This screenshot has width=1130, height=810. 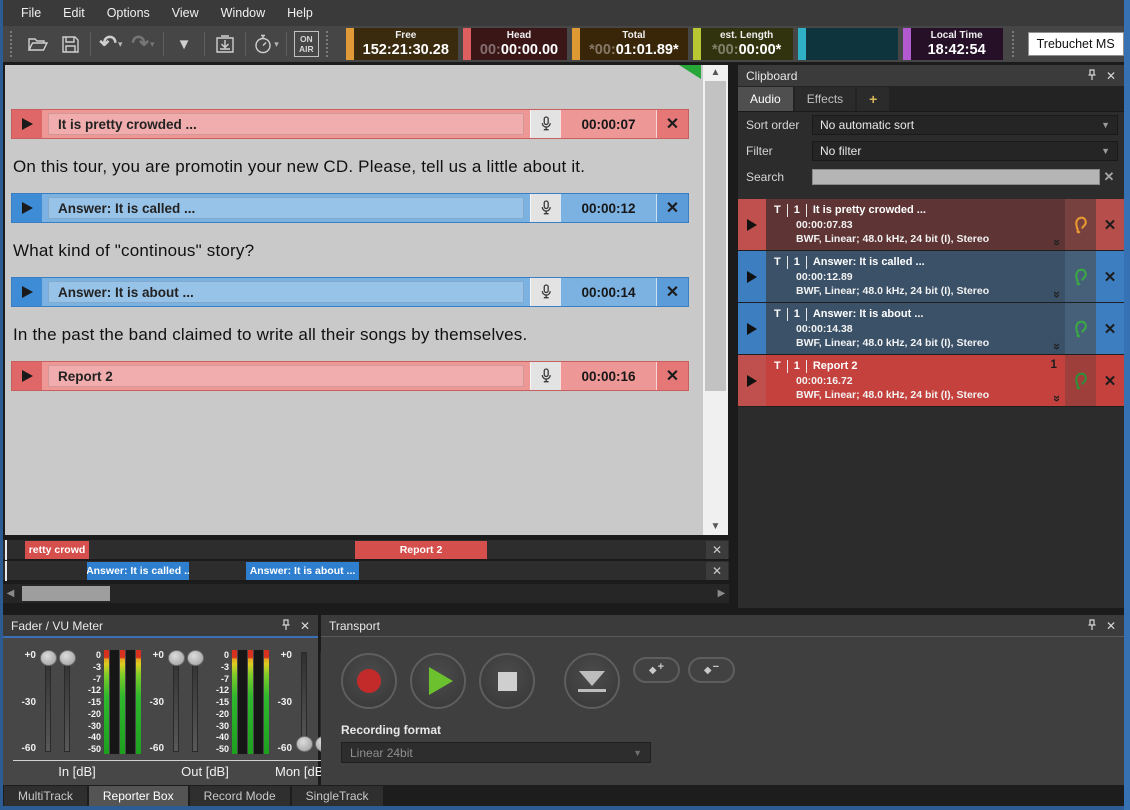 What do you see at coordinates (717, 550) in the screenshot?
I see `timeline-track1-close-button: ✕` at bounding box center [717, 550].